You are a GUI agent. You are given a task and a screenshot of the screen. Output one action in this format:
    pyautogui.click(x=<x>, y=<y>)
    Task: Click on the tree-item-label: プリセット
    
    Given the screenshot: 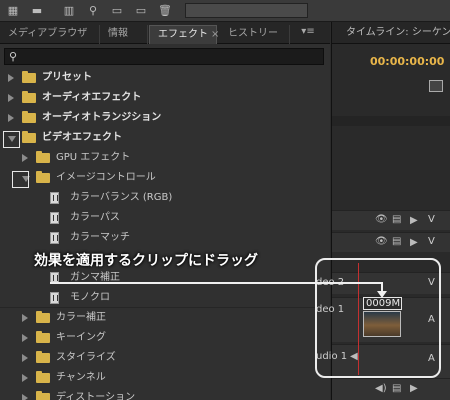 What is the action you would take?
    pyautogui.click(x=67, y=77)
    